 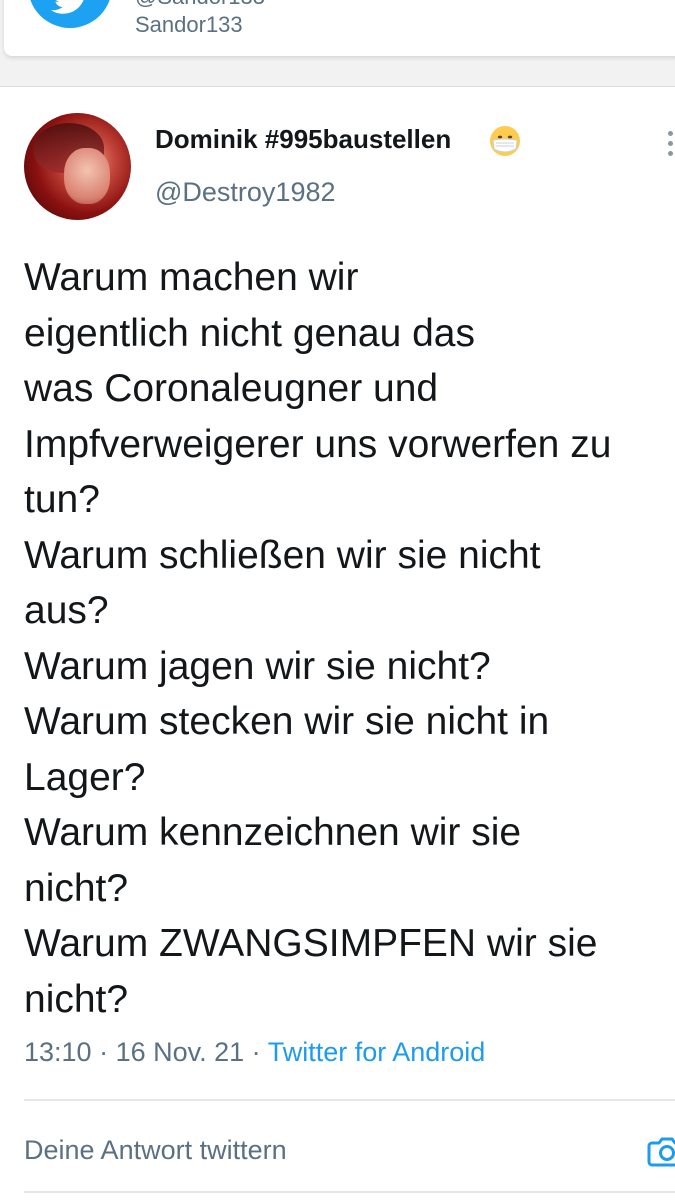 I want to click on tweet-line: Warum schließen wir sie nicht, so click(x=282, y=555).